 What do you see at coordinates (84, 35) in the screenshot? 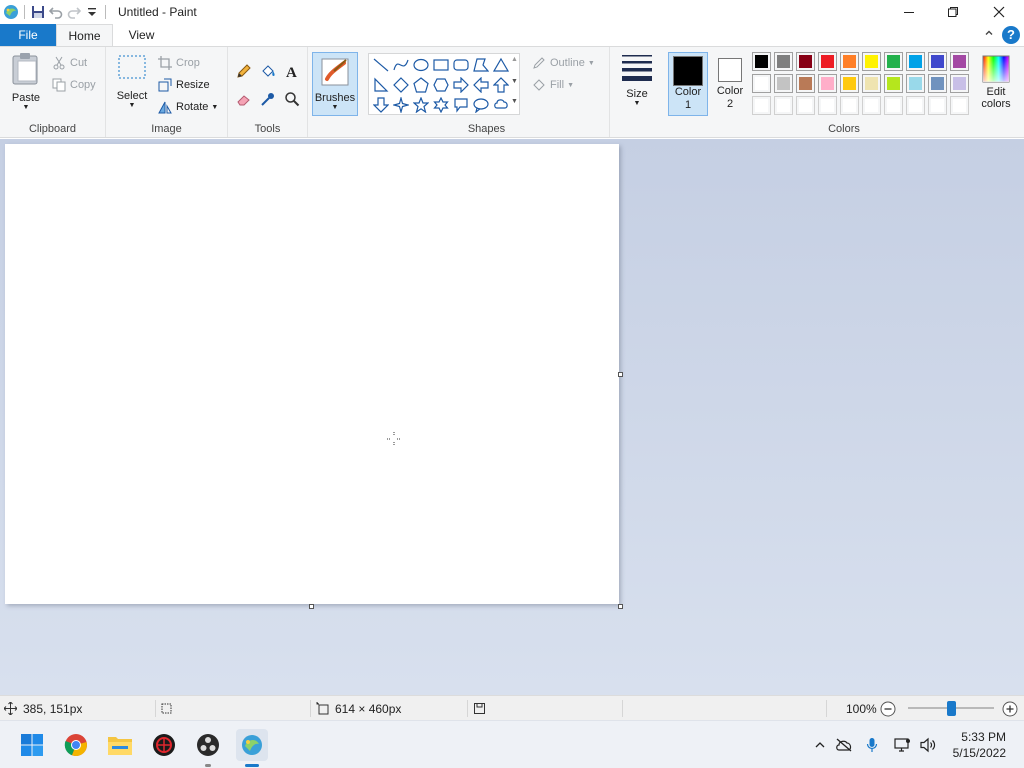
I see `tab-home: Home` at bounding box center [84, 35].